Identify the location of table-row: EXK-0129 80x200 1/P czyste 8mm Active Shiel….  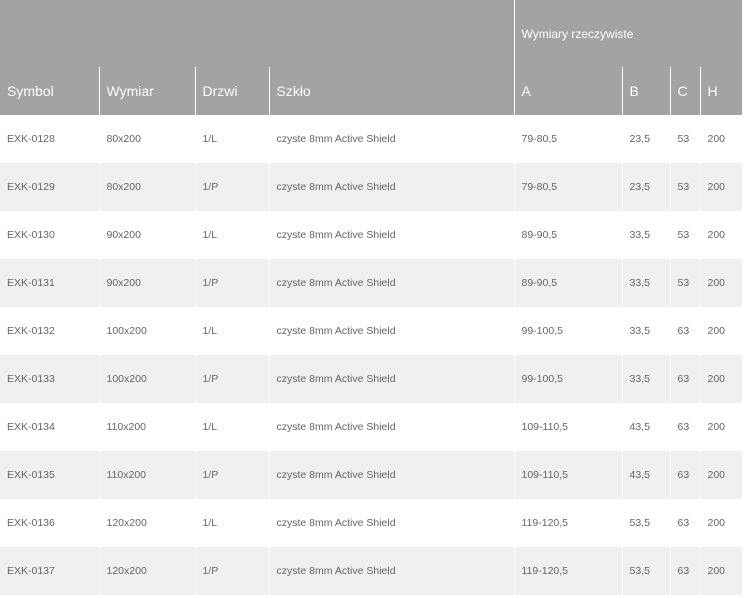
(371, 187).